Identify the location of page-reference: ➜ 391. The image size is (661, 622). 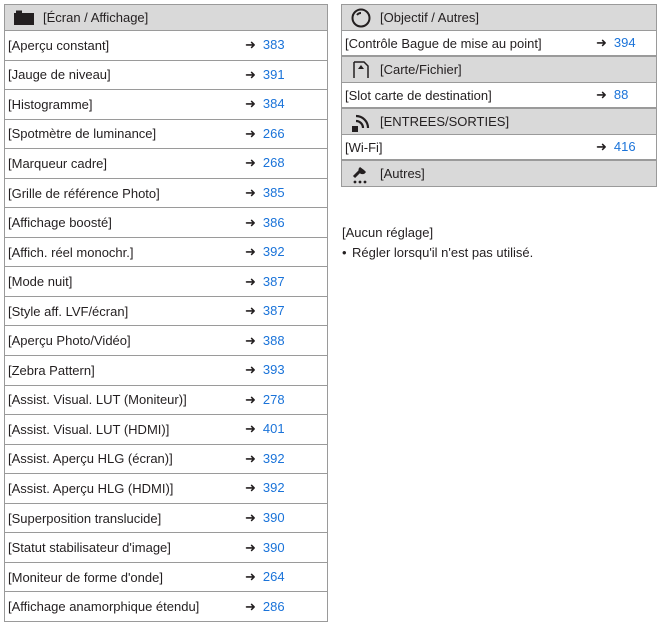
(286, 75).